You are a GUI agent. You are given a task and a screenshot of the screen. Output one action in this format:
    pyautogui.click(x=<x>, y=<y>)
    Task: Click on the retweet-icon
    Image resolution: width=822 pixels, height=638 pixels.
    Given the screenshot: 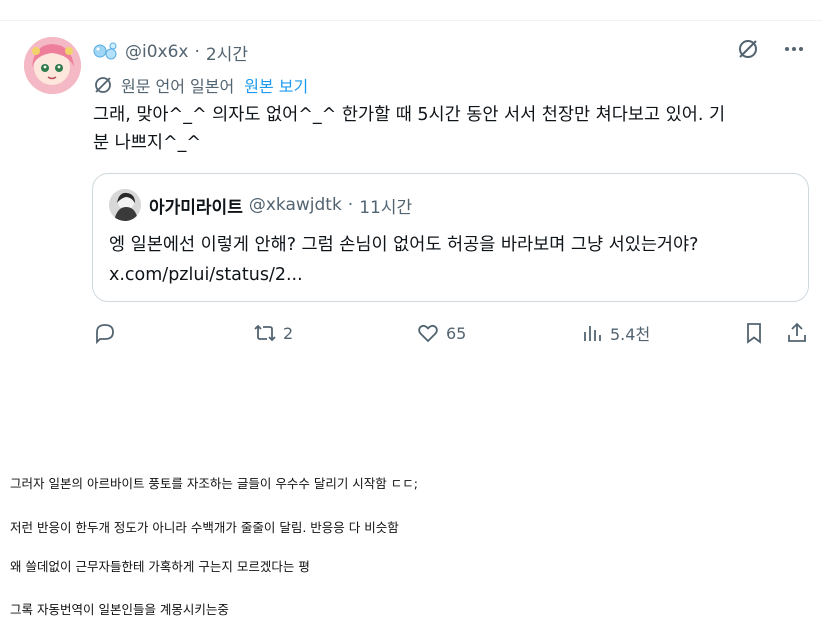 What is the action you would take?
    pyautogui.click(x=265, y=333)
    